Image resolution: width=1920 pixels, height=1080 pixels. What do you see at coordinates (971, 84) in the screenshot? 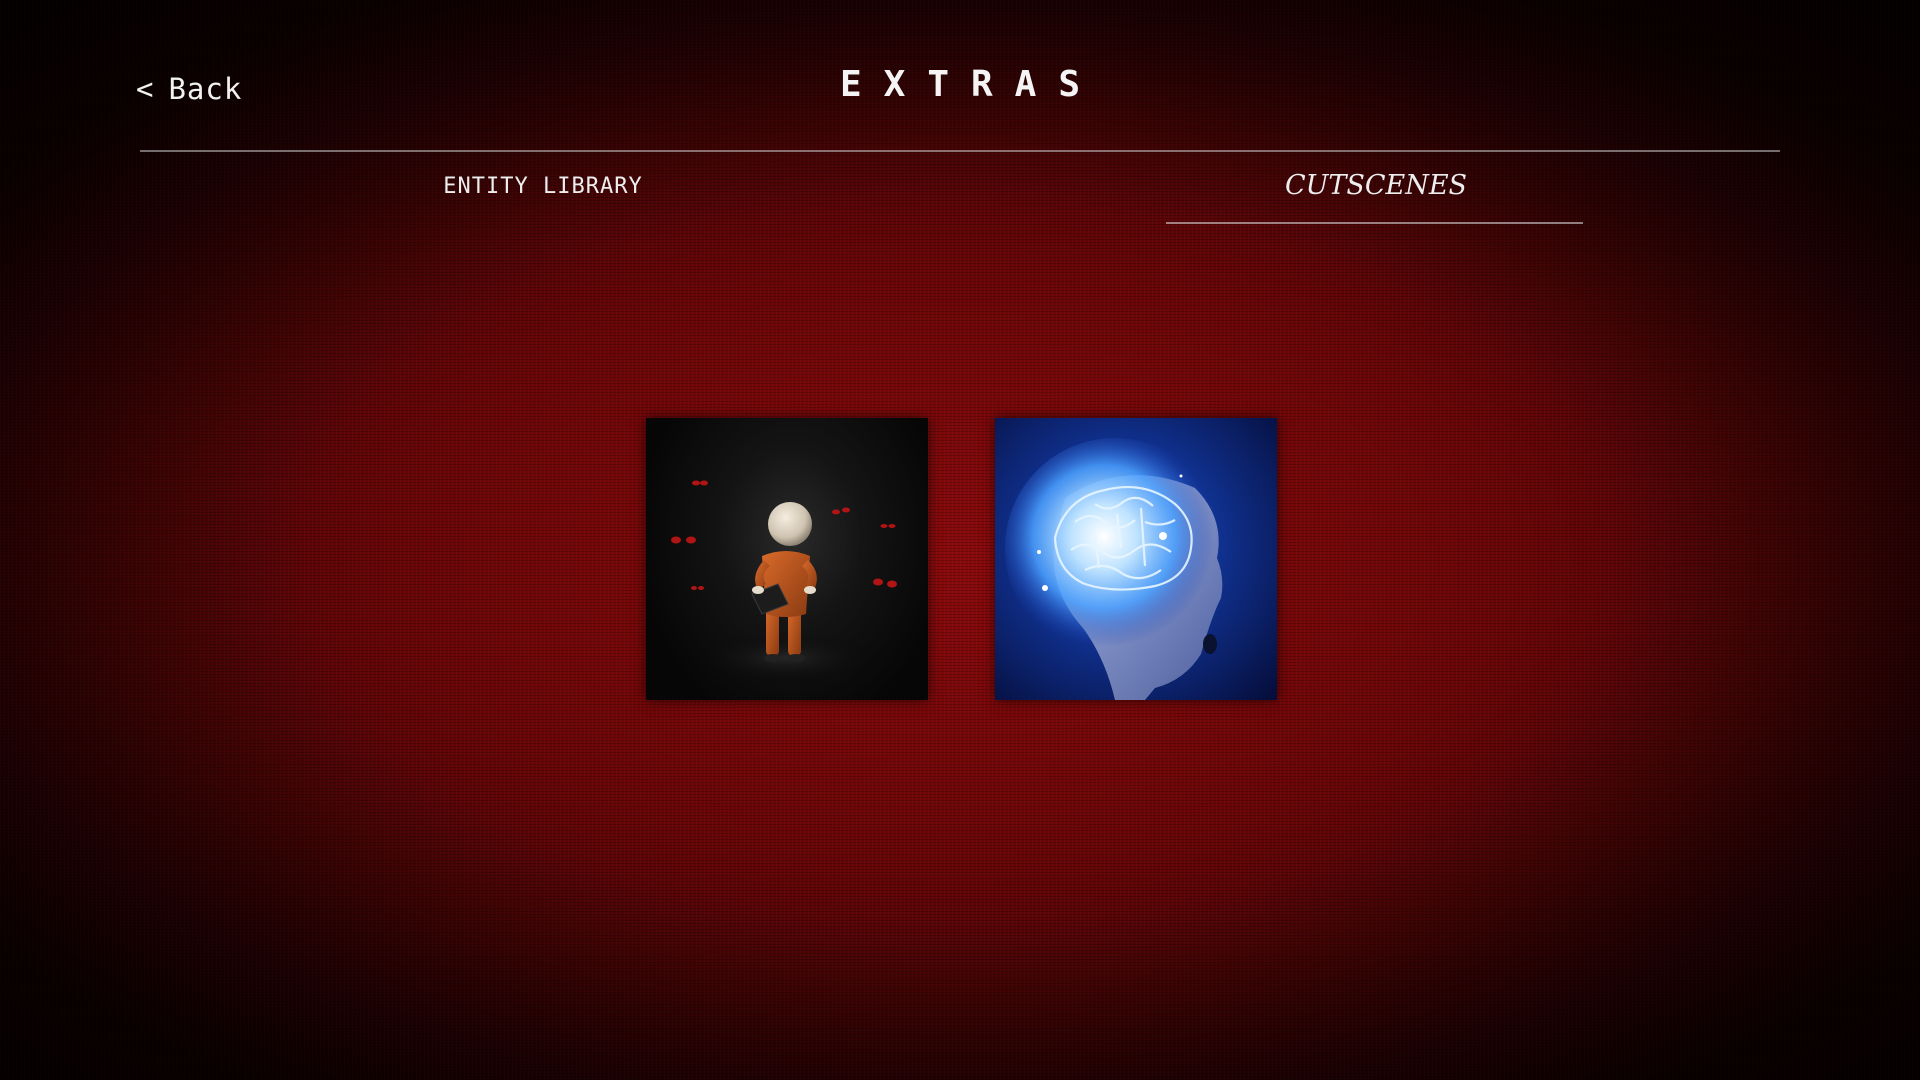
I see `page-title: EXTRAS` at bounding box center [971, 84].